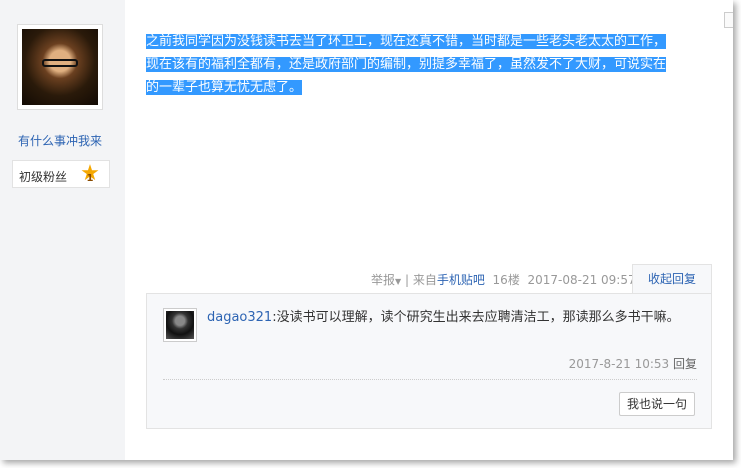  I want to click on reply-divider, so click(430, 379).